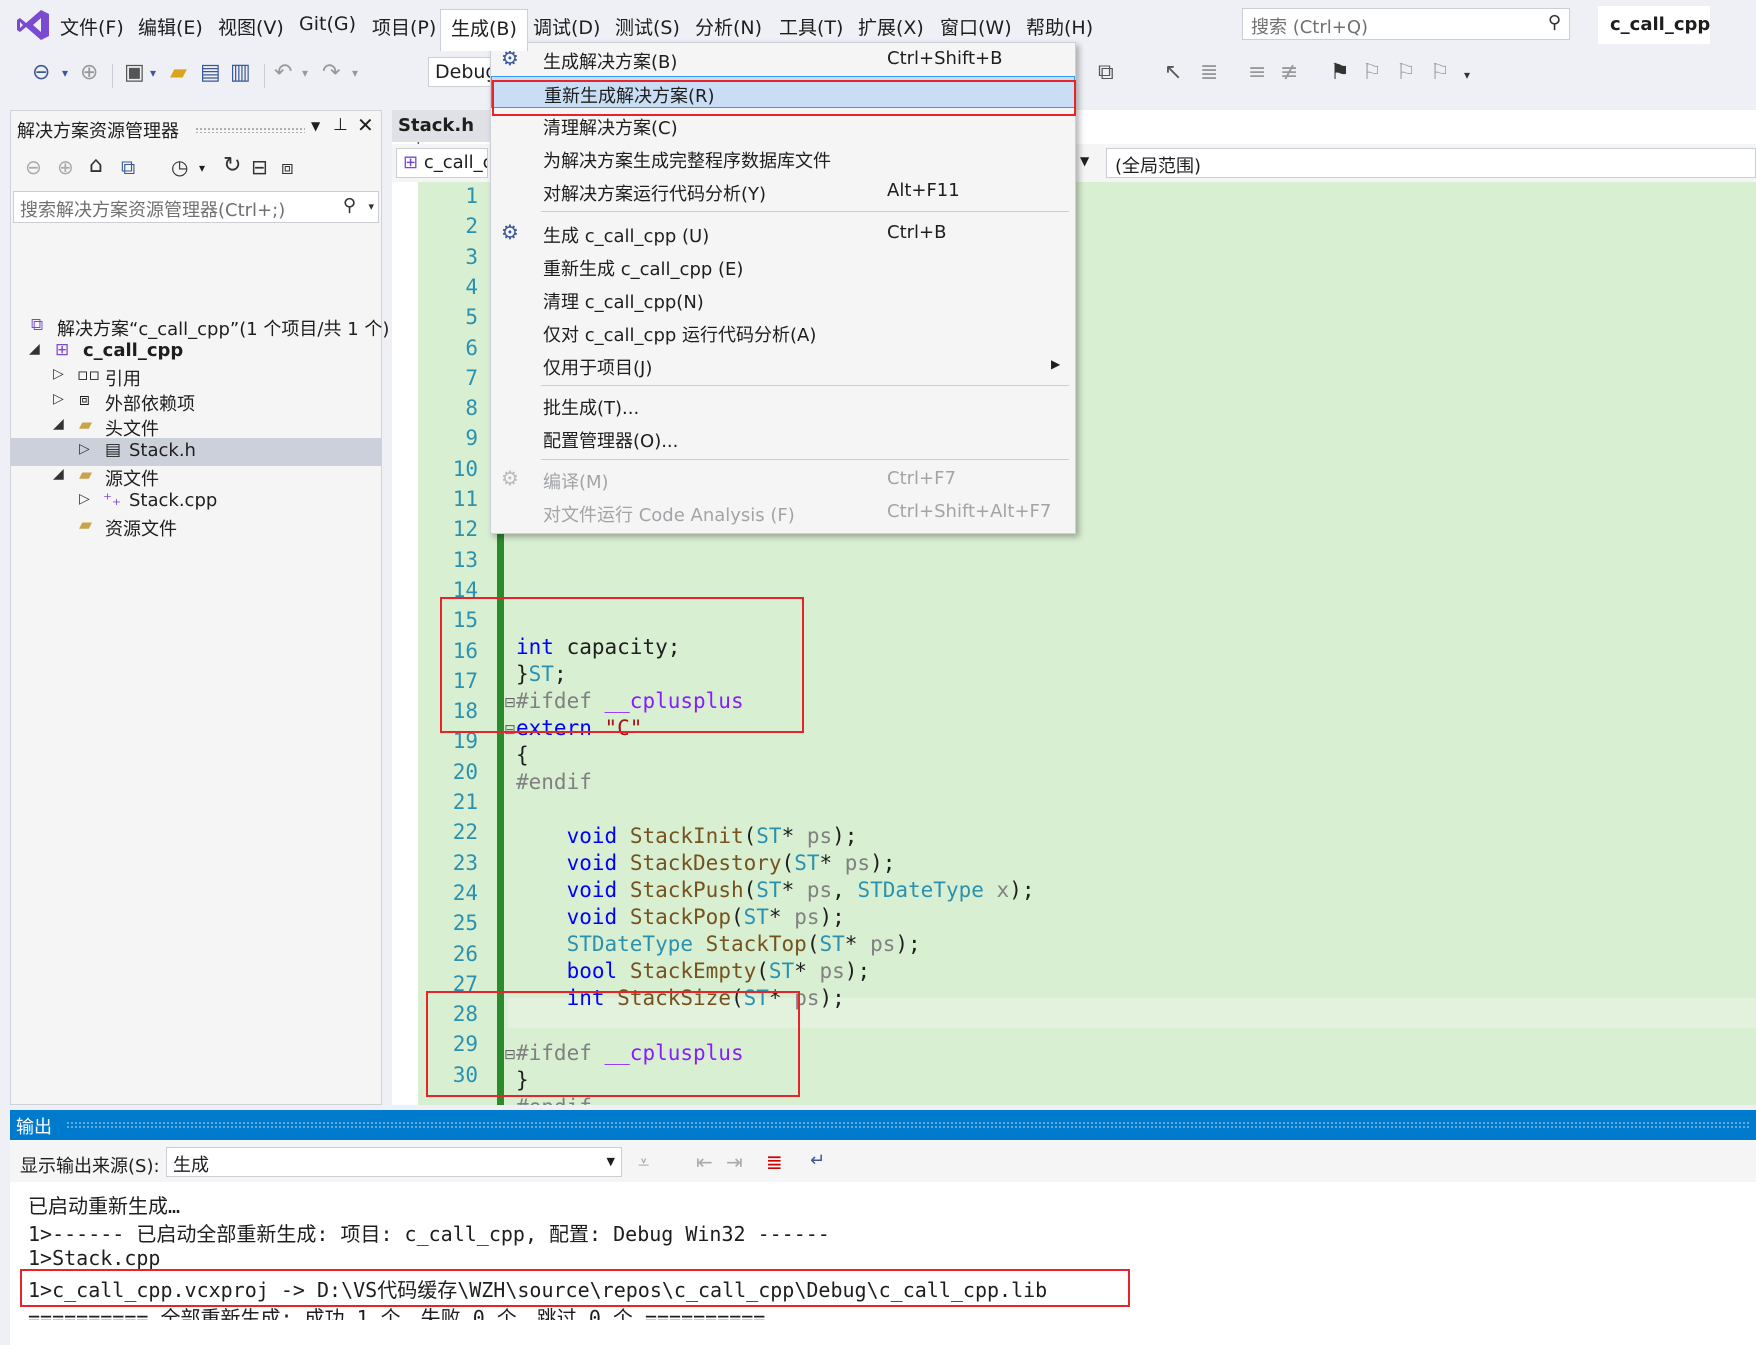 The width and height of the screenshot is (1756, 1345). I want to click on switch-views-icon: ⧉, so click(128, 167).